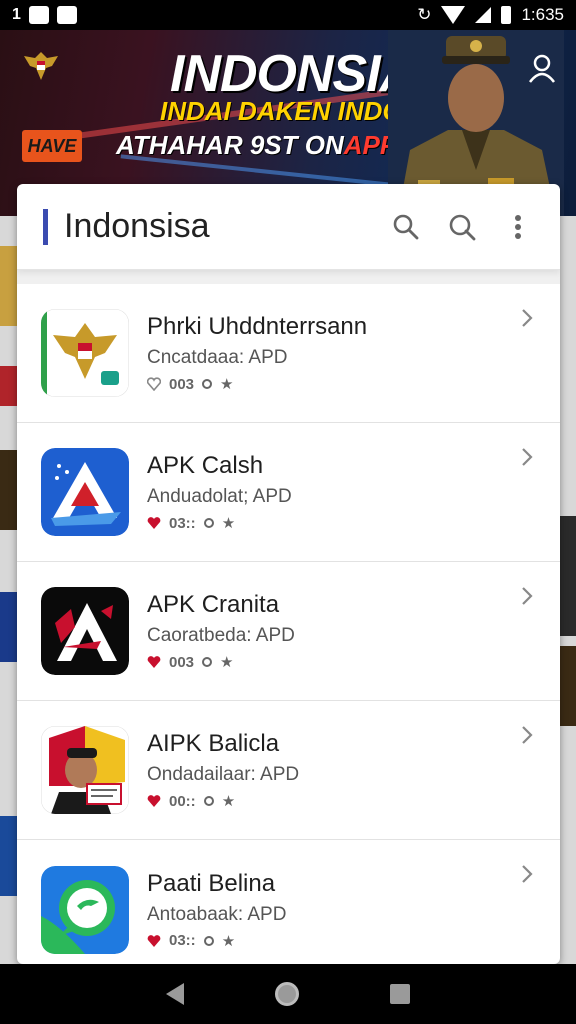  What do you see at coordinates (221, 635) in the screenshot?
I see `app-subtitle: Caoratbeda: APD` at bounding box center [221, 635].